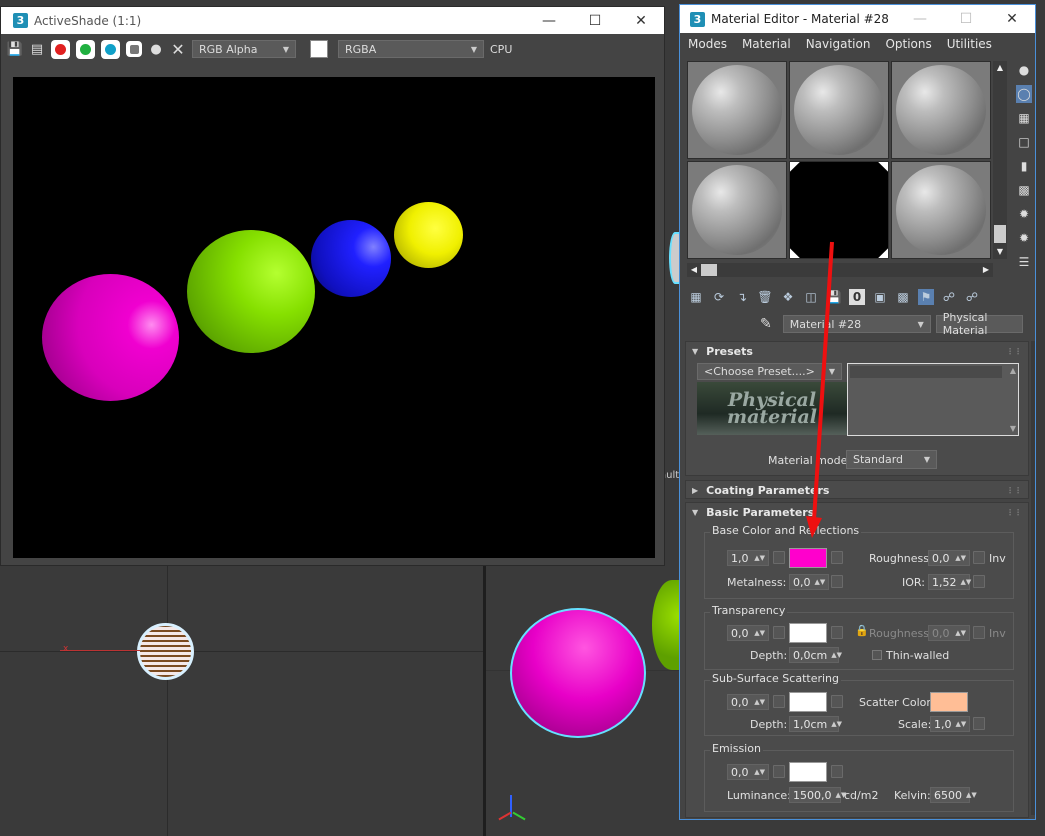 This screenshot has width=1045, height=836. I want to click on annotation-arrow-head, so click(814, 527).